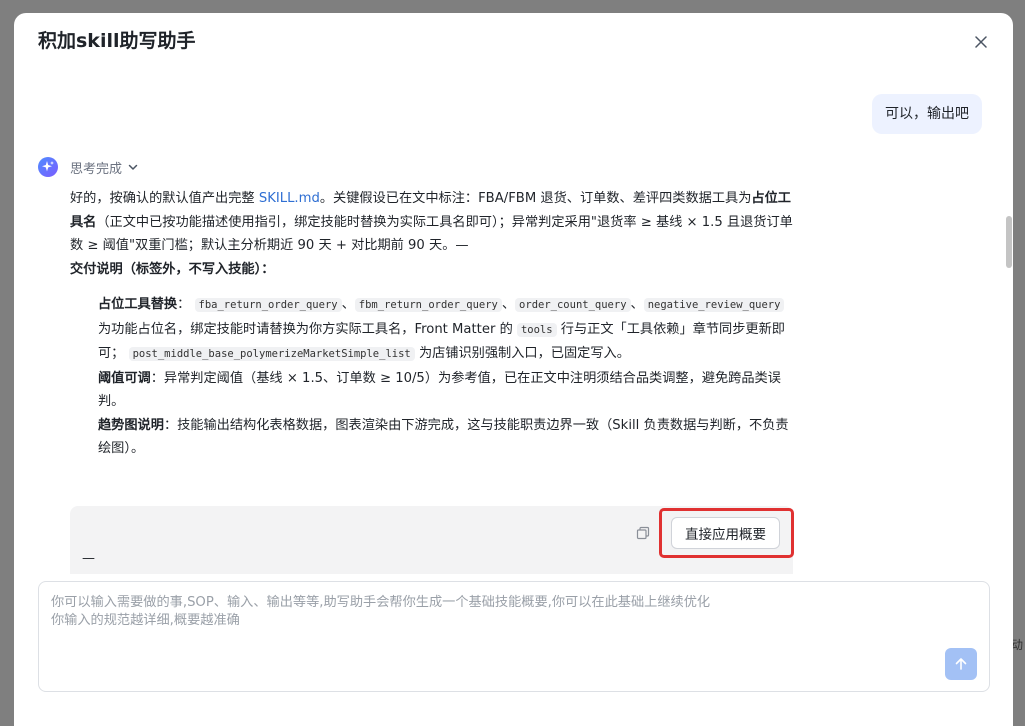 The width and height of the screenshot is (1025, 726). Describe the element at coordinates (501, 624) in the screenshot. I see `prompt-input` at that location.